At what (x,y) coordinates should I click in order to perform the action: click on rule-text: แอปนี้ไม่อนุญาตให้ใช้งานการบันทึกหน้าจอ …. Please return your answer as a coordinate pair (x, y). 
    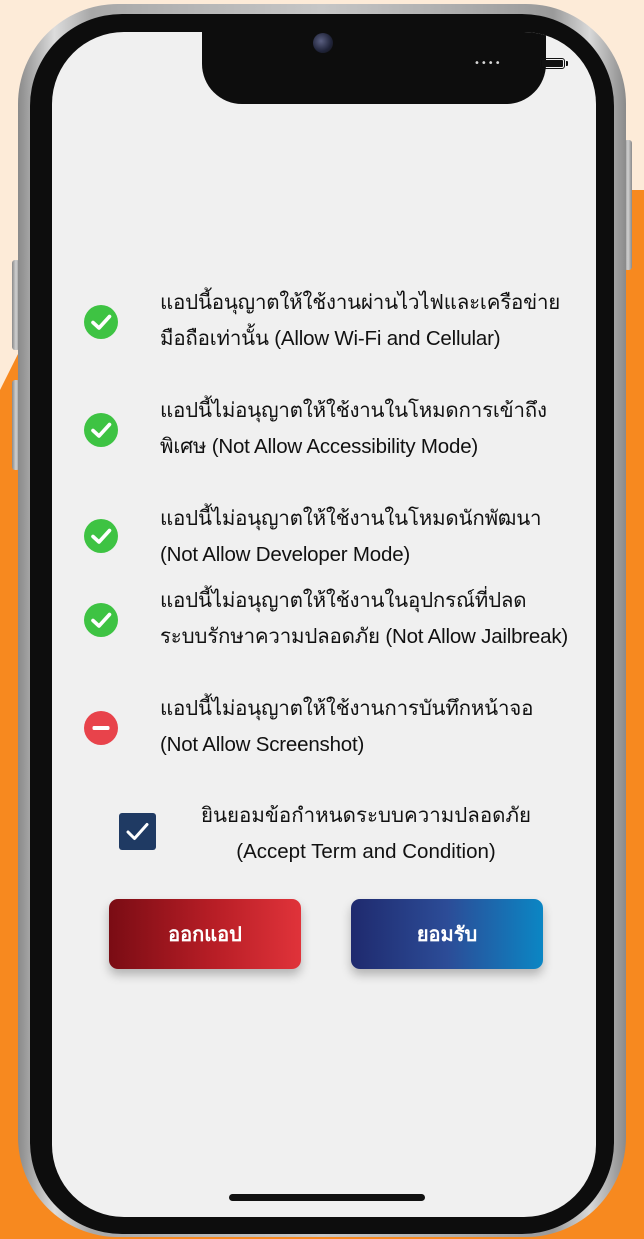
    Looking at the image, I should click on (347, 726).